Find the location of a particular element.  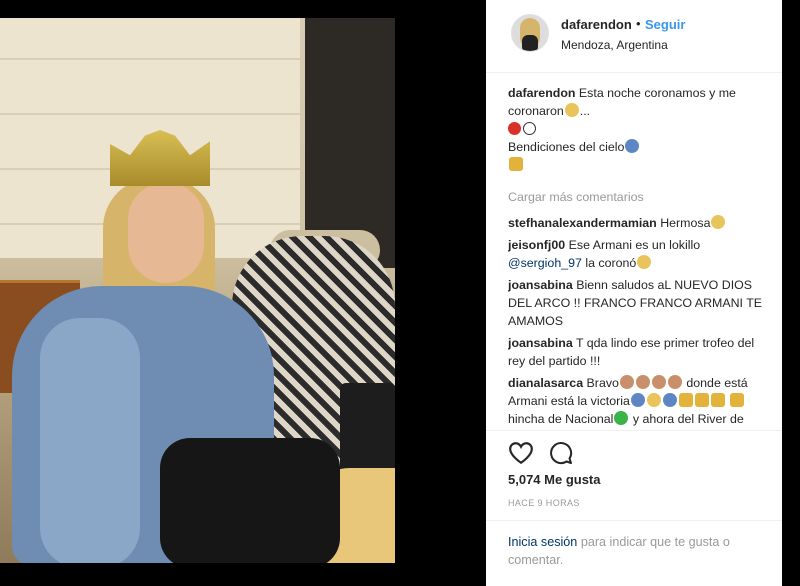

photo-face is located at coordinates (166, 233).